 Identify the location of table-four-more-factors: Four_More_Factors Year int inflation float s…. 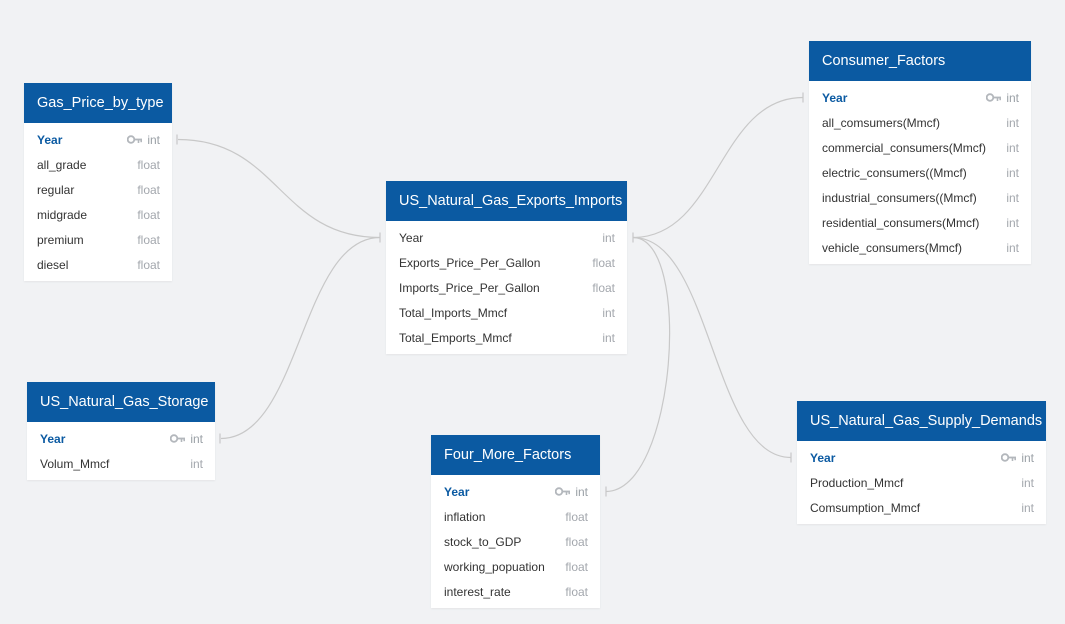
(515, 521).